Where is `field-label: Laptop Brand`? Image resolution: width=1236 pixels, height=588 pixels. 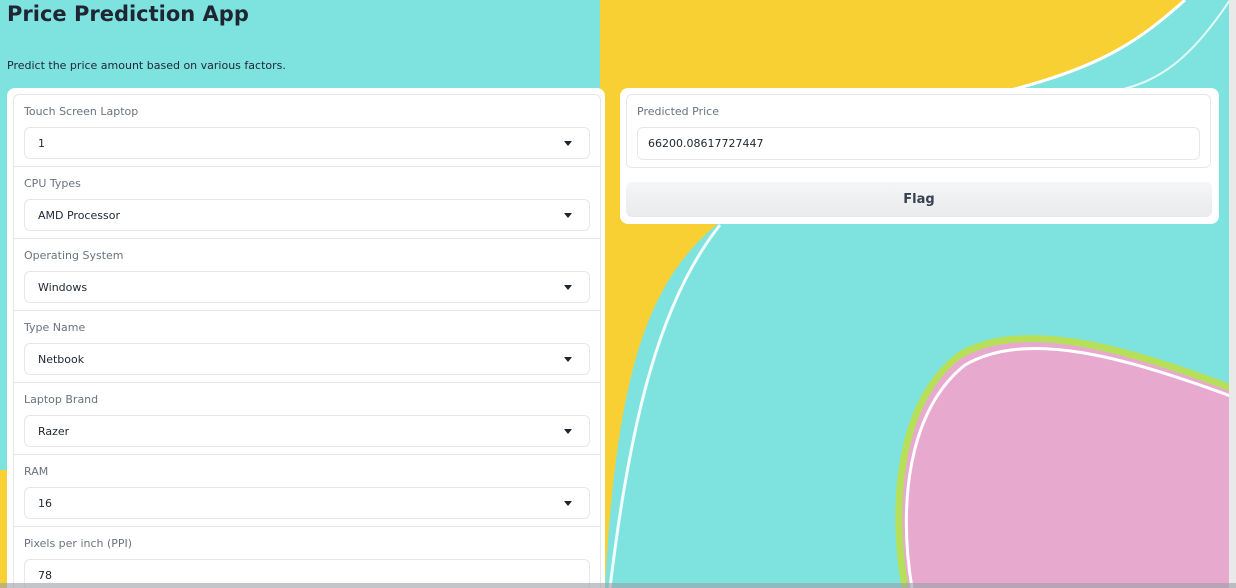 field-label: Laptop Brand is located at coordinates (61, 399).